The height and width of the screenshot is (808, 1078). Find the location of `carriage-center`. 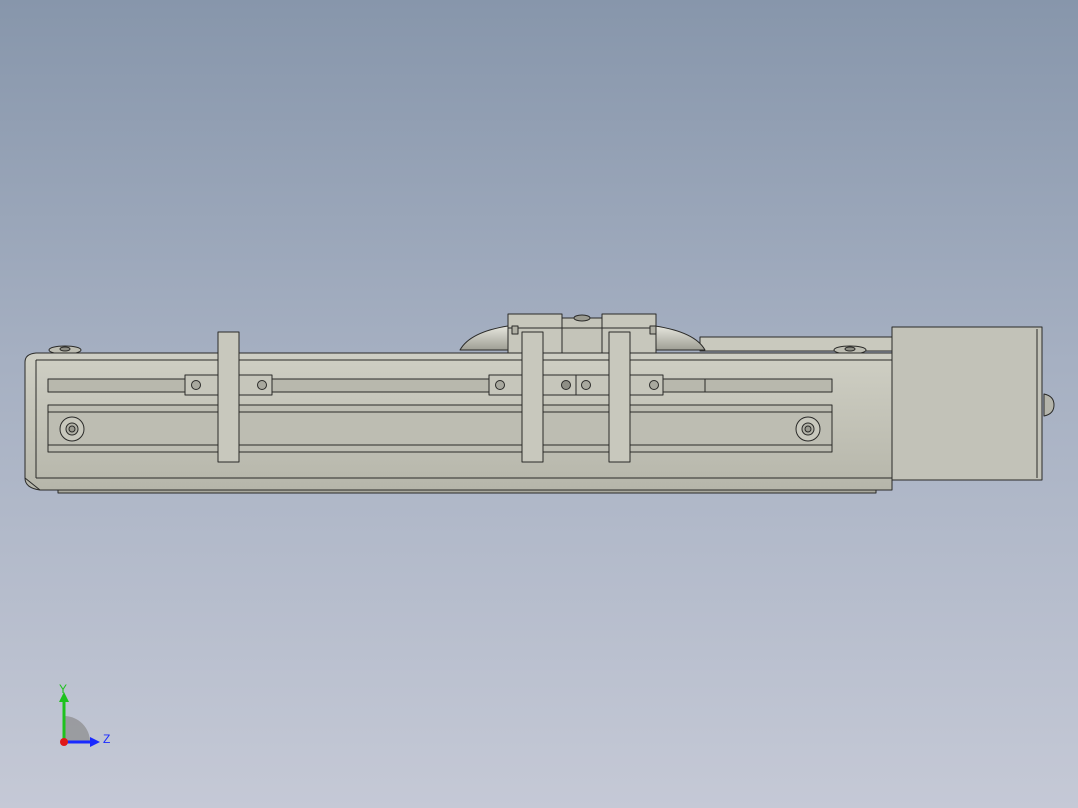

carriage-center is located at coordinates (582, 337).